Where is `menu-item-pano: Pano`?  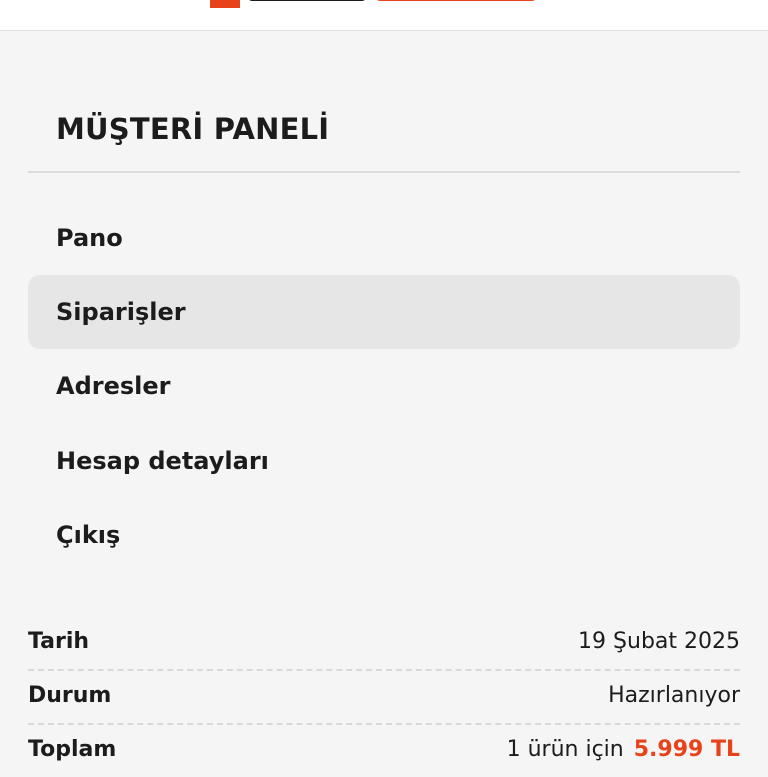 menu-item-pano: Pano is located at coordinates (384, 238).